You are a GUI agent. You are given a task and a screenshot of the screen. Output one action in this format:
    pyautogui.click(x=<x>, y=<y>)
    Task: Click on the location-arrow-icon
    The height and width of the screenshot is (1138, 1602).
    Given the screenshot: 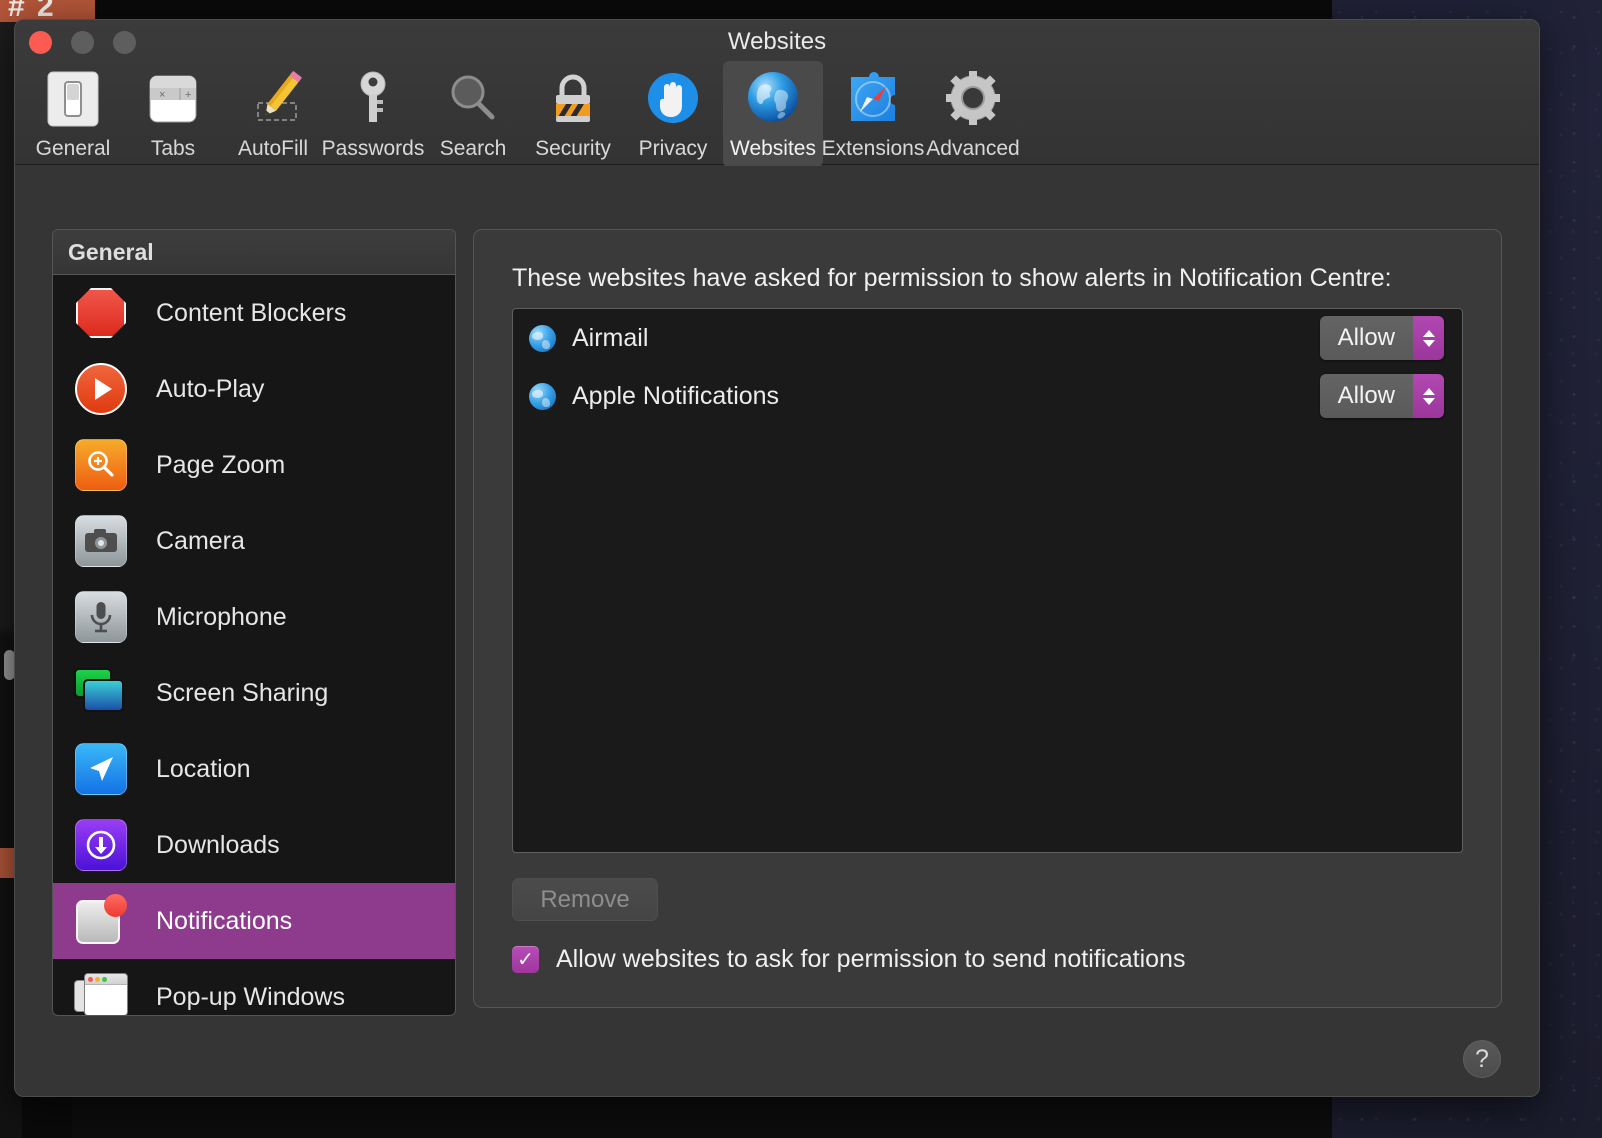 What is the action you would take?
    pyautogui.click(x=101, y=769)
    